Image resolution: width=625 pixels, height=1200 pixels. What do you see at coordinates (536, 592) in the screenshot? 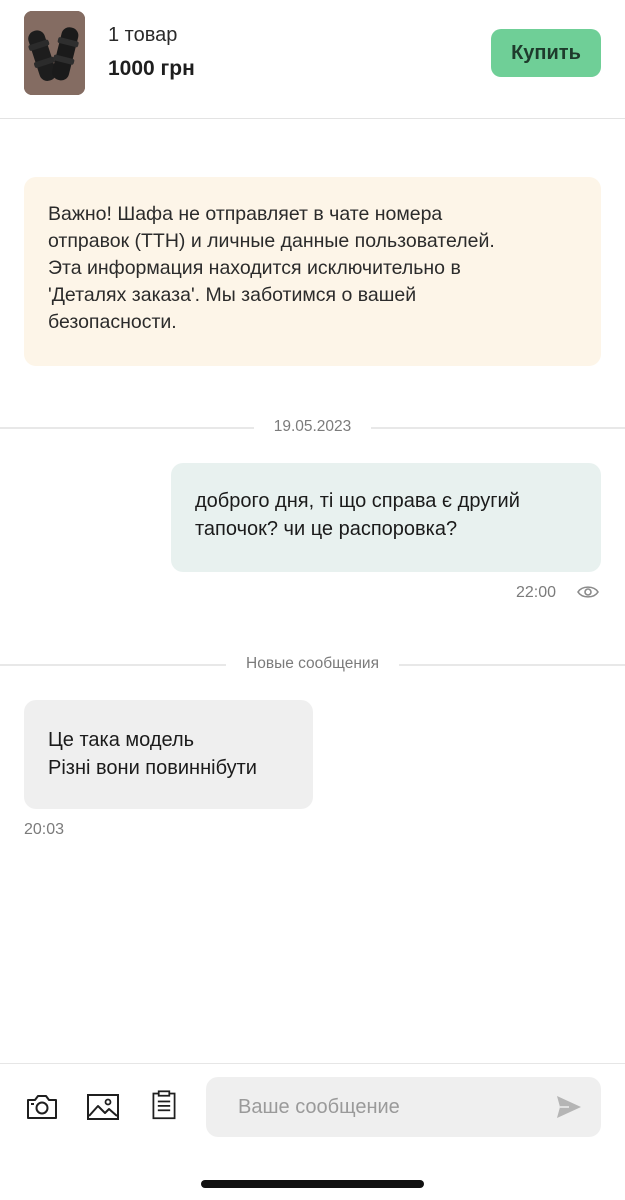
I see `outgoing-time: 22:00` at bounding box center [536, 592].